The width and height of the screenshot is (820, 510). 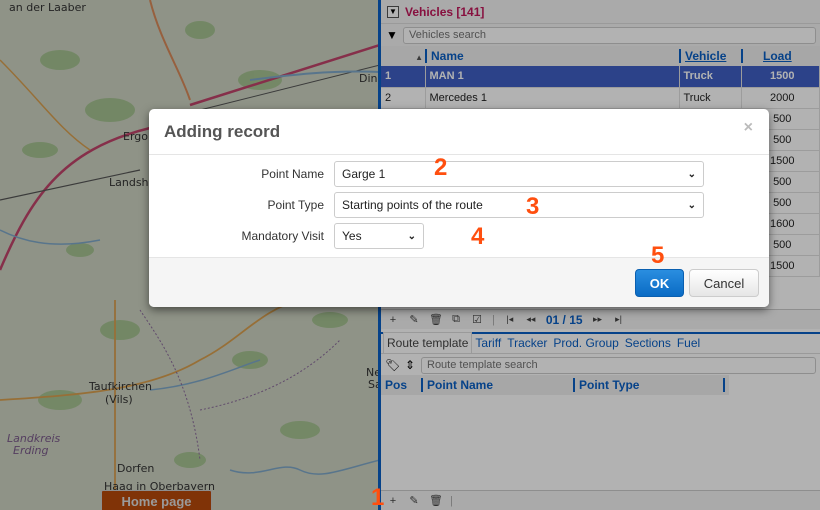 What do you see at coordinates (459, 132) in the screenshot?
I see `dialog-header: Adding record` at bounding box center [459, 132].